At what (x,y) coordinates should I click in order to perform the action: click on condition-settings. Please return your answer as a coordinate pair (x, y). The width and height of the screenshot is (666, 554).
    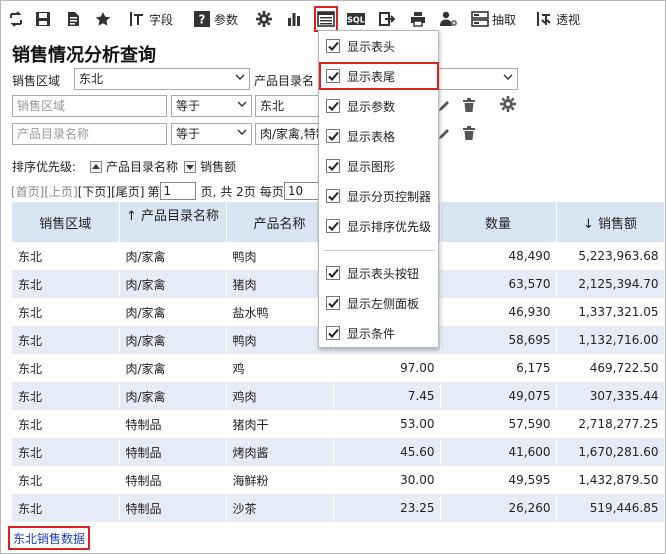
    Looking at the image, I should click on (508, 104).